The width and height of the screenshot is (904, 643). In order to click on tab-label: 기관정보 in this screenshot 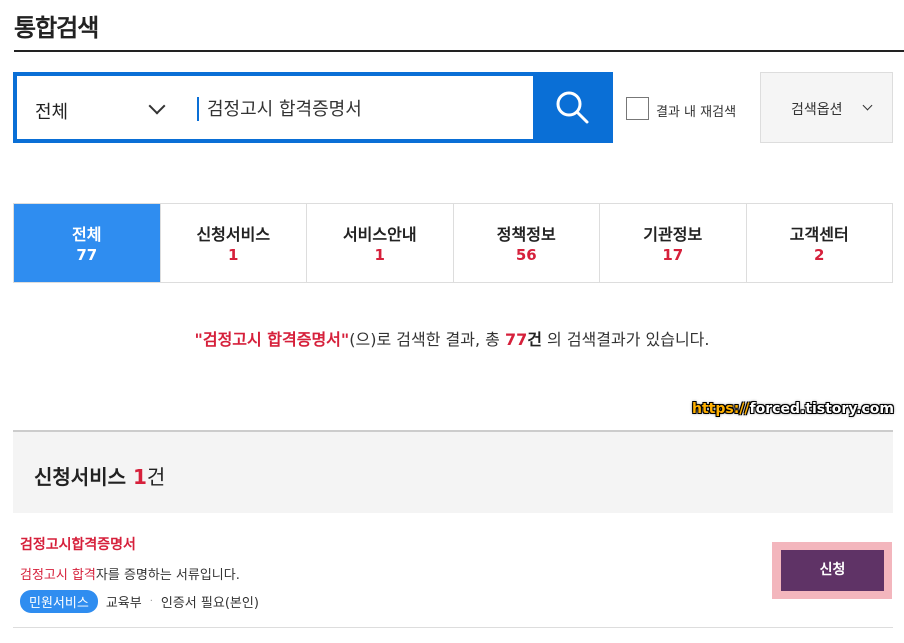, I will do `click(673, 234)`.